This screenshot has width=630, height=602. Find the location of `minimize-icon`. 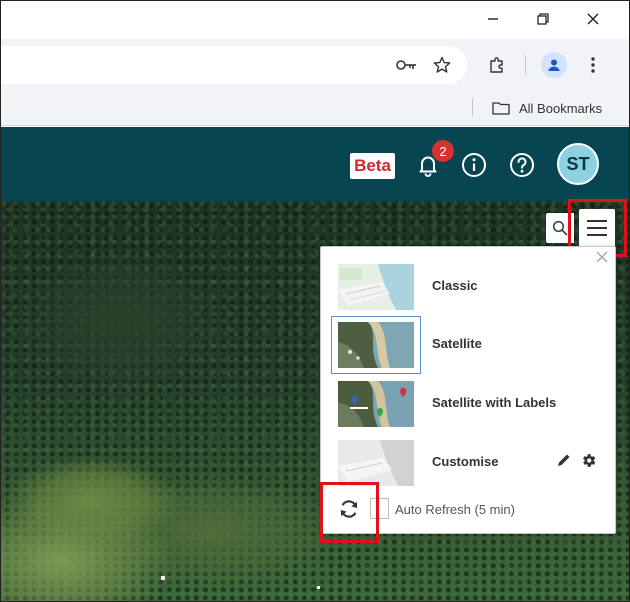

minimize-icon is located at coordinates (493, 19).